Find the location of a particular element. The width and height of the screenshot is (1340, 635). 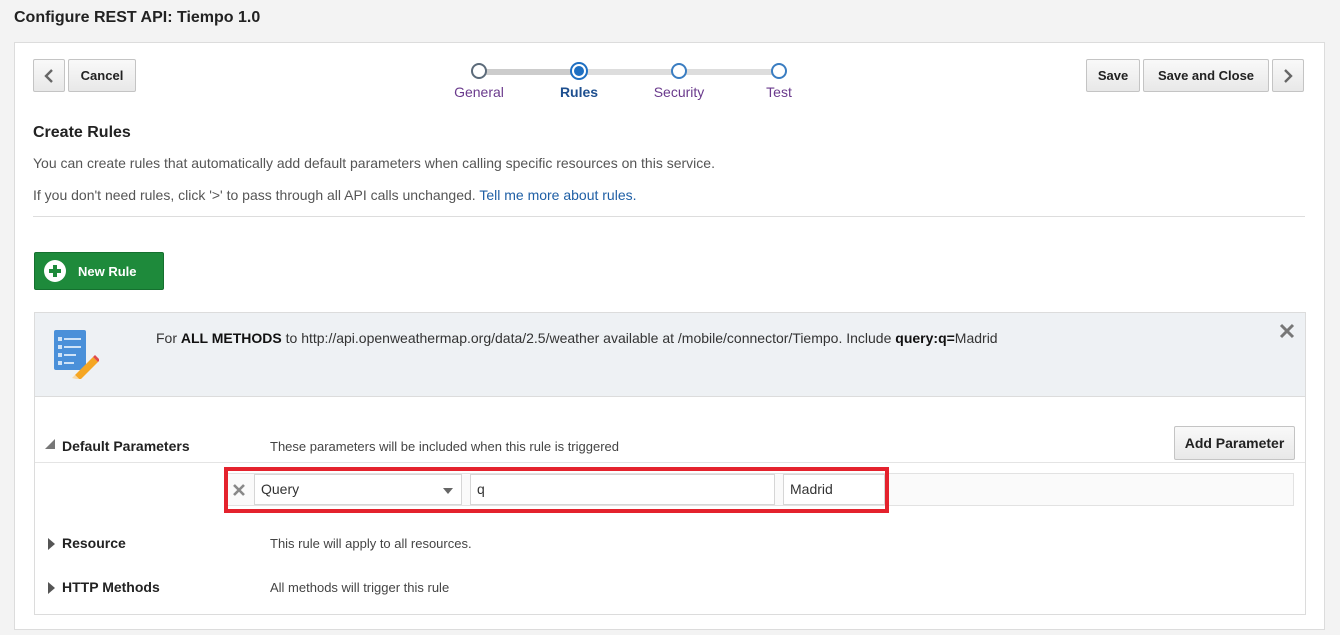

next-button is located at coordinates (1288, 75).